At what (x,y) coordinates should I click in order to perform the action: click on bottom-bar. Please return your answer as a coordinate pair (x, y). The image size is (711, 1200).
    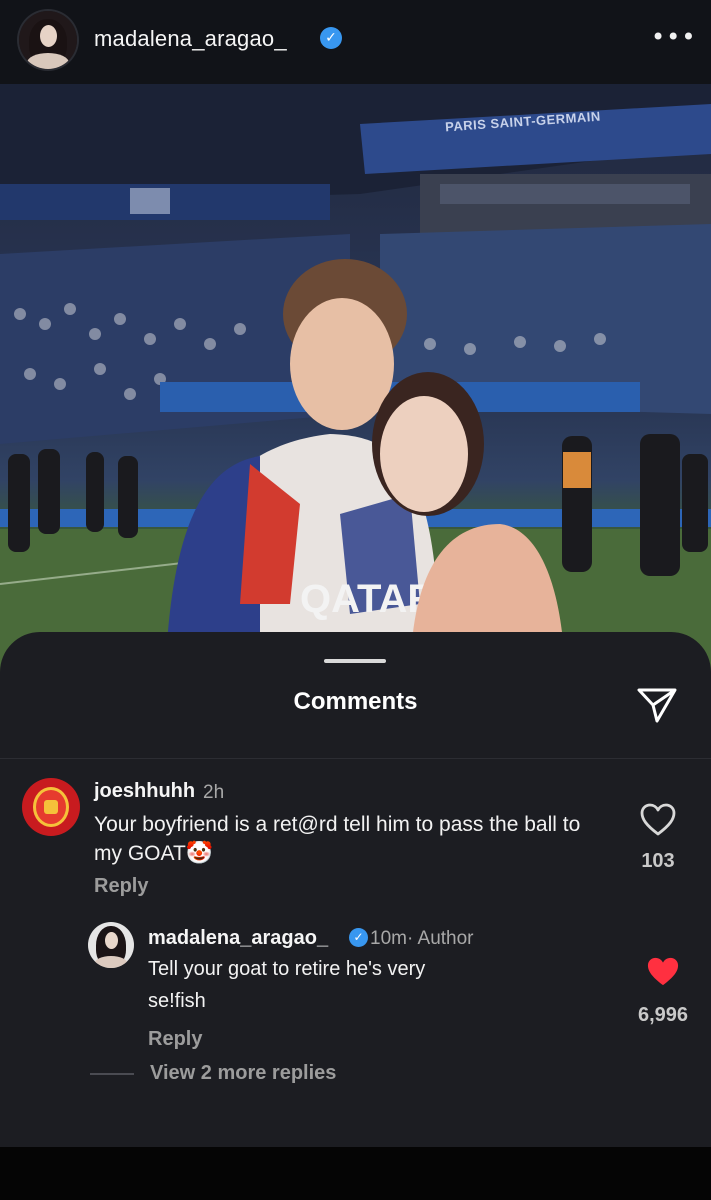
    Looking at the image, I should click on (355, 1173).